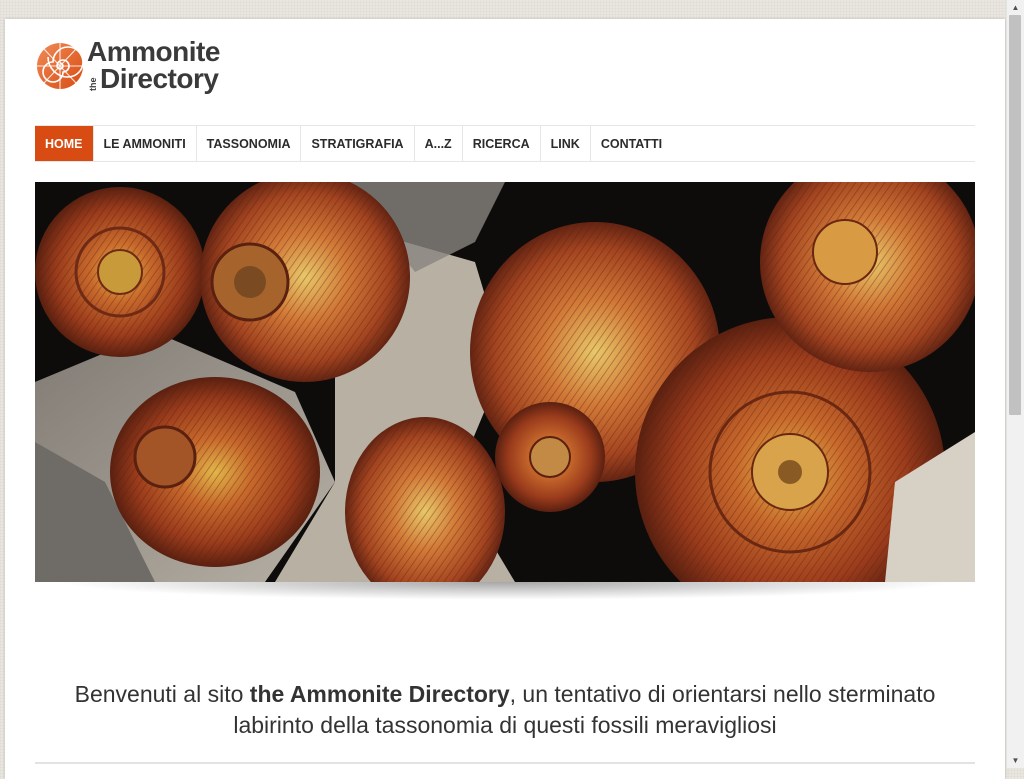 The image size is (1024, 779). I want to click on logo-word-directory: Directory, so click(159, 78).